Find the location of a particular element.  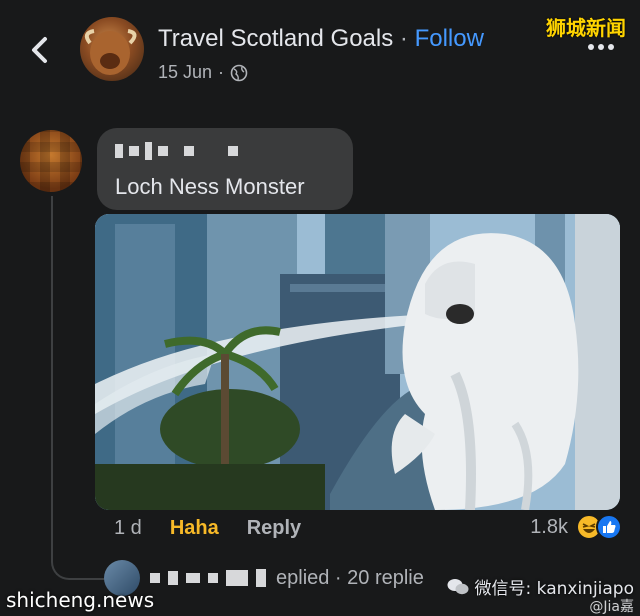

page-name-line: Travel Scotland Goals · Follow is located at coordinates (321, 39).